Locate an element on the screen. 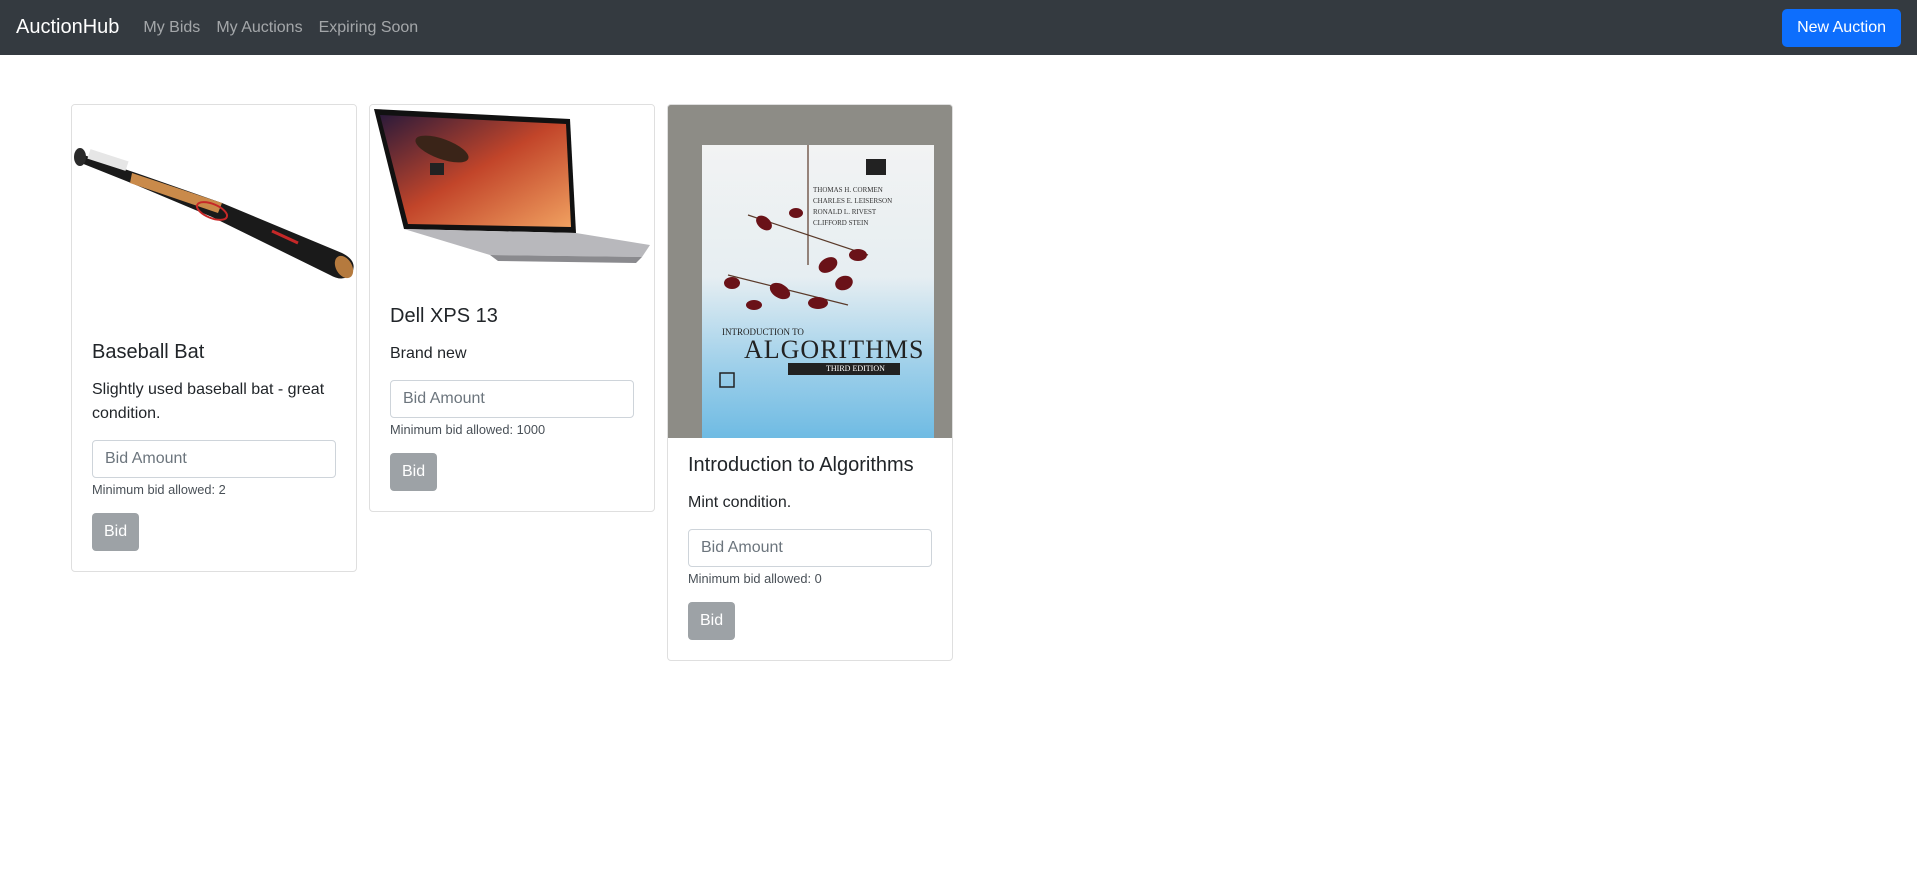  baseball-bat-icon is located at coordinates (214, 215).